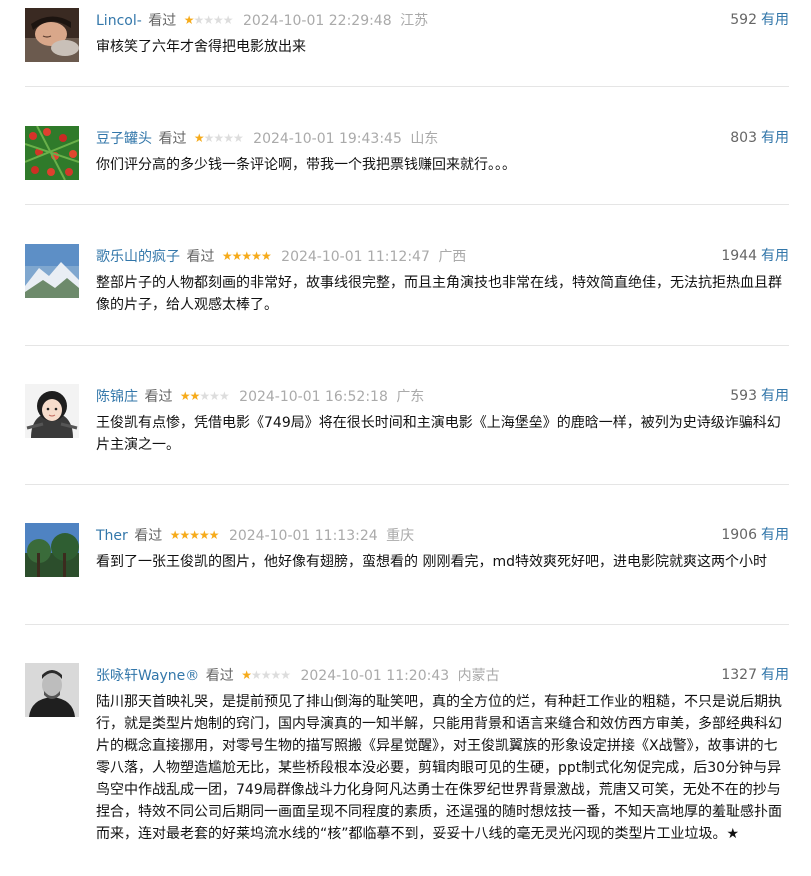 Image resolution: width=811 pixels, height=876 pixels. Describe the element at coordinates (124, 139) in the screenshot. I see `username-link: 豆子罐头` at that location.